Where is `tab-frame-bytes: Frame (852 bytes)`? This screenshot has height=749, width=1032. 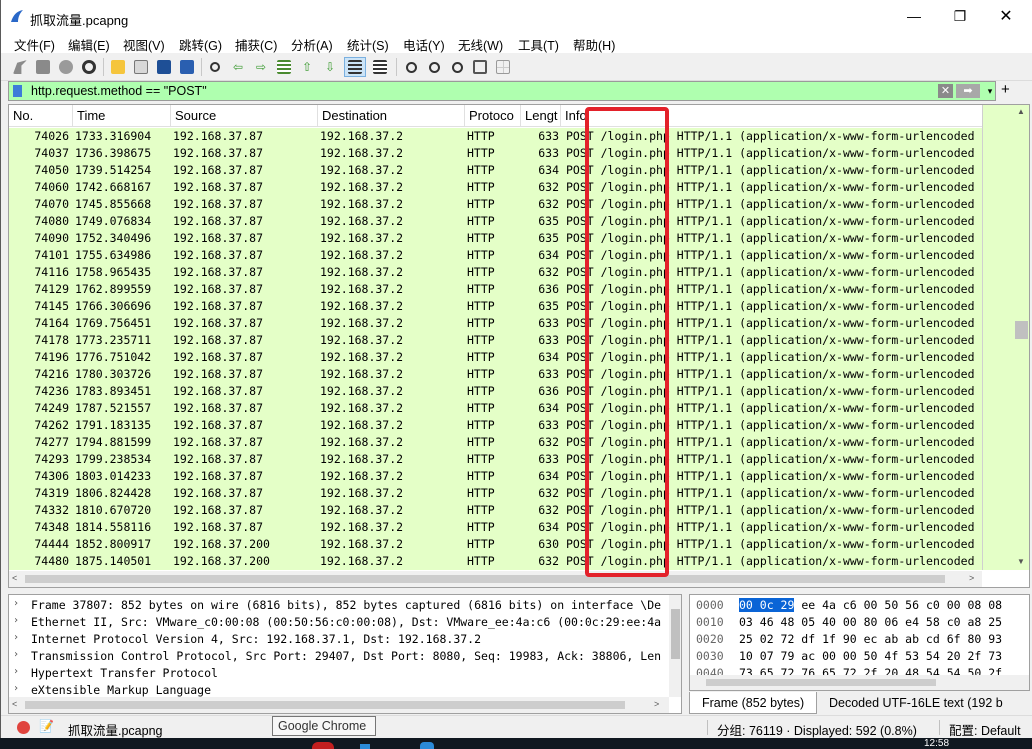
tab-frame-bytes: Frame (852 bytes) is located at coordinates (753, 703).